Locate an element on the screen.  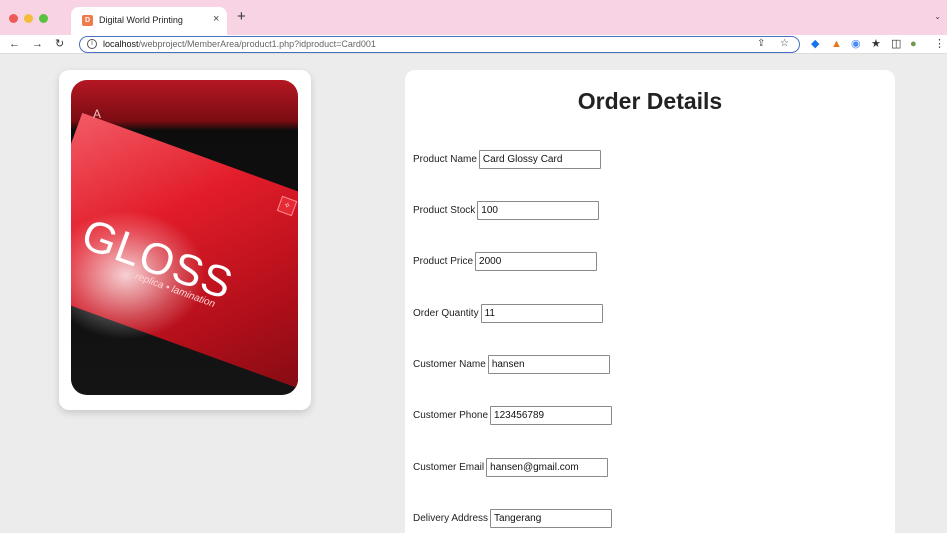
extension-shield-icon: ◆ is located at coordinates (815, 44).